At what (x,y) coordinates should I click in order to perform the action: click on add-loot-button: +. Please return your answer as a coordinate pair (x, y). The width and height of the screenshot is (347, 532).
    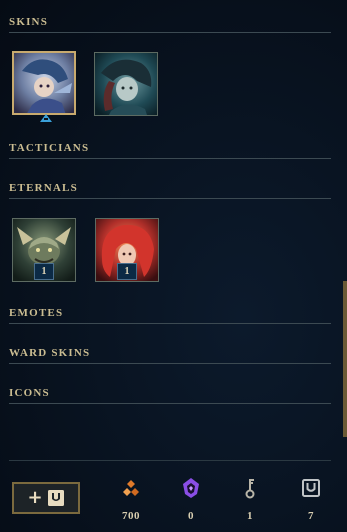
    Looking at the image, I should click on (46, 498).